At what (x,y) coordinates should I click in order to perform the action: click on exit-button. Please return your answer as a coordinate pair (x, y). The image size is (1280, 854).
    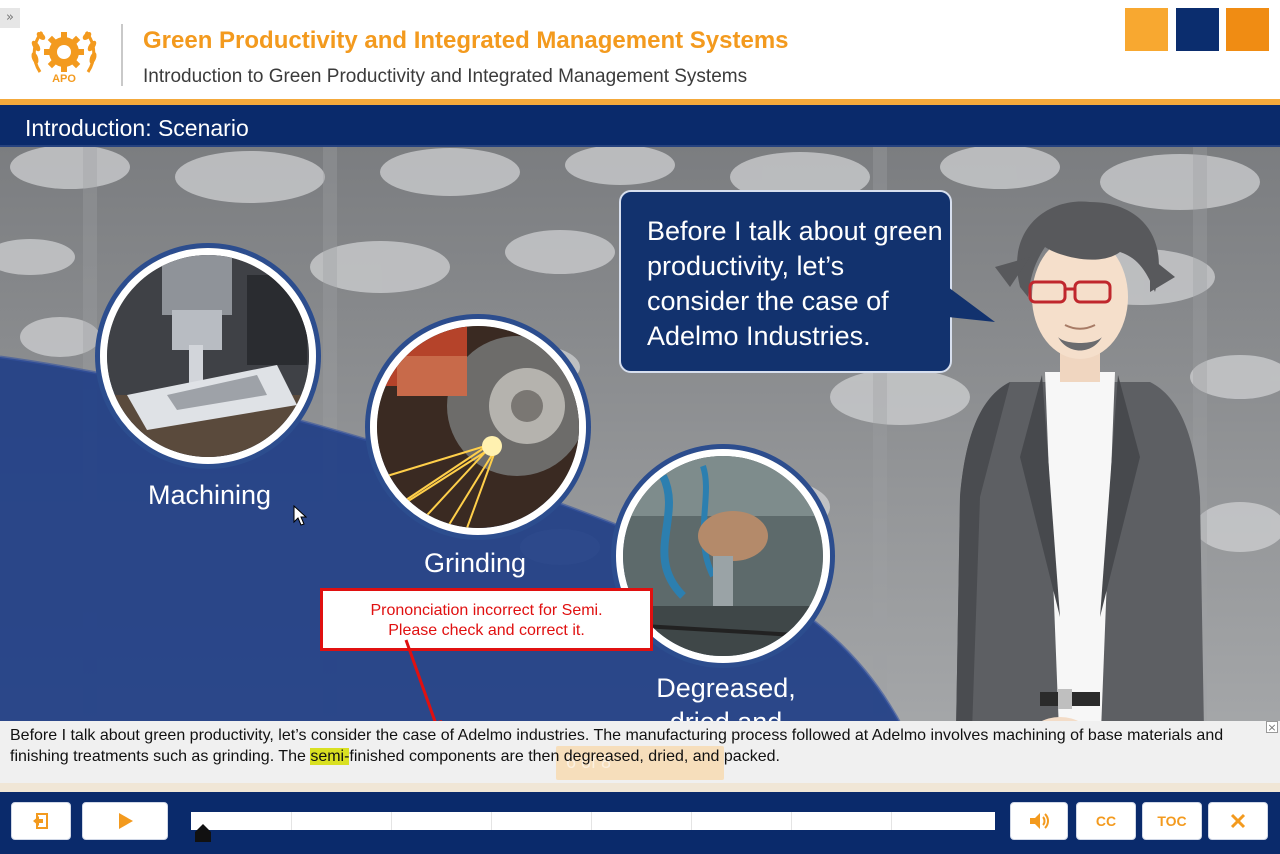
    Looking at the image, I should click on (41, 821).